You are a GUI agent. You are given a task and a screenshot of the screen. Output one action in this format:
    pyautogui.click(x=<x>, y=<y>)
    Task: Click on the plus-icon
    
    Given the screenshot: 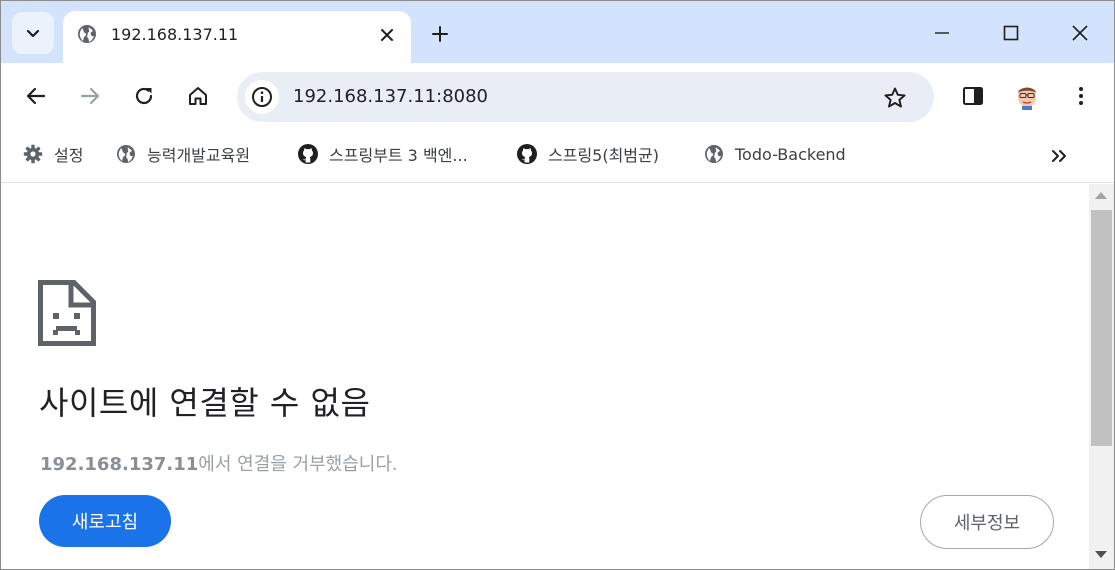 What is the action you would take?
    pyautogui.click(x=440, y=34)
    